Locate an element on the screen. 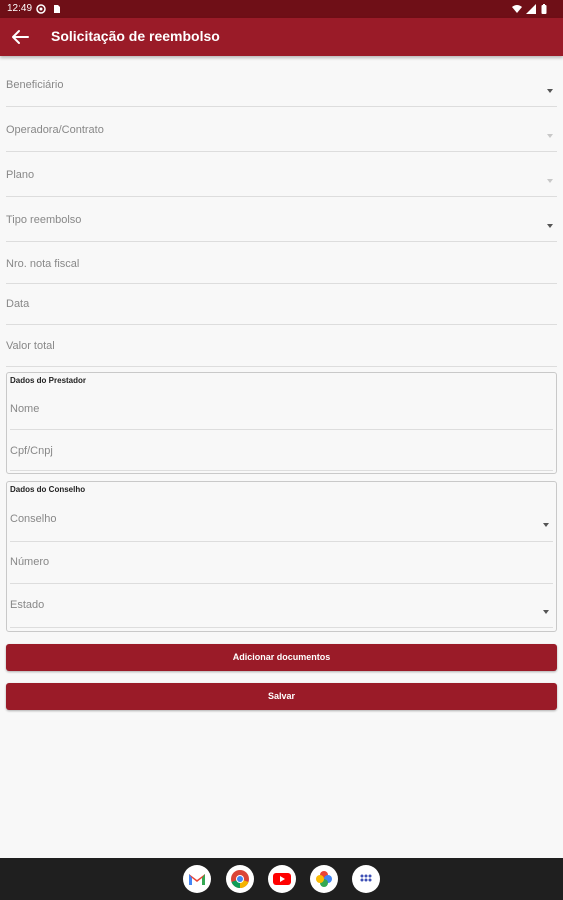 The height and width of the screenshot is (900, 563). page-title: Solicitação de reembolso is located at coordinates (135, 36).